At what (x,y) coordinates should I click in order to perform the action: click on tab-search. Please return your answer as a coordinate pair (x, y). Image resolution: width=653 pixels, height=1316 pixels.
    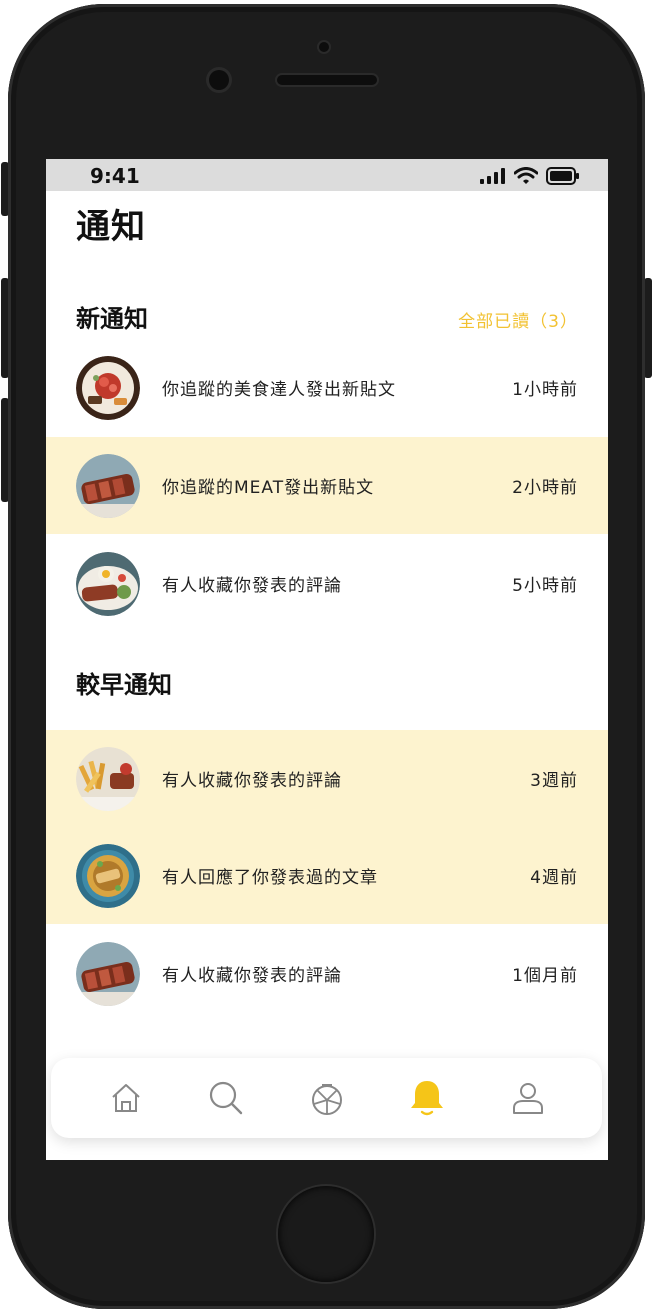
    Looking at the image, I should click on (226, 1098).